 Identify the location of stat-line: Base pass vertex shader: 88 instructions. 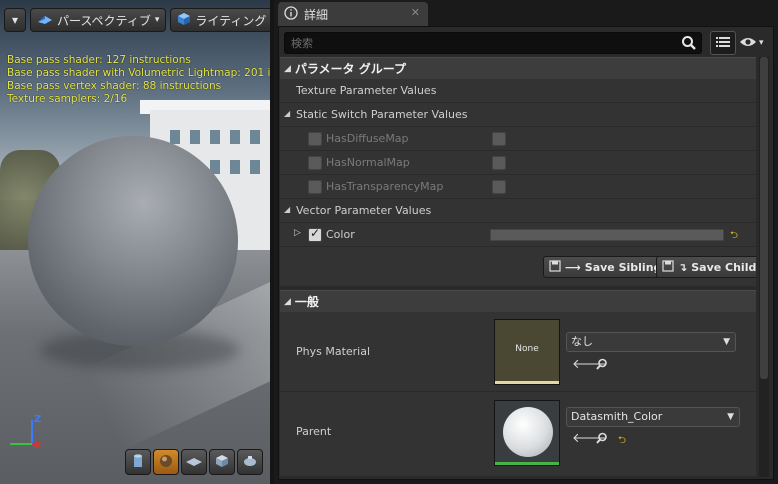
(114, 86).